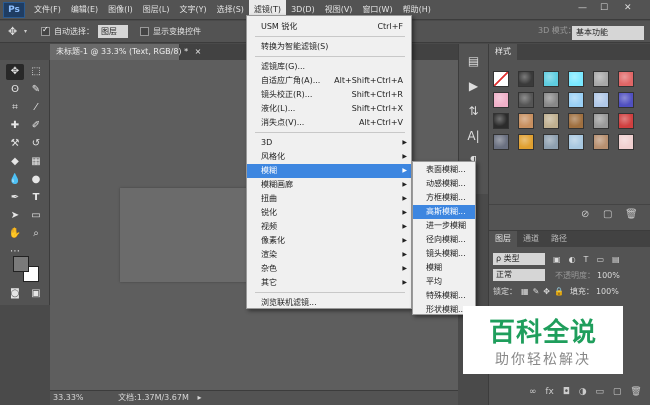 Image resolution: width=650 pixels, height=405 pixels. What do you see at coordinates (533, 392) in the screenshot?
I see `link-layers-icon: ∞` at bounding box center [533, 392].